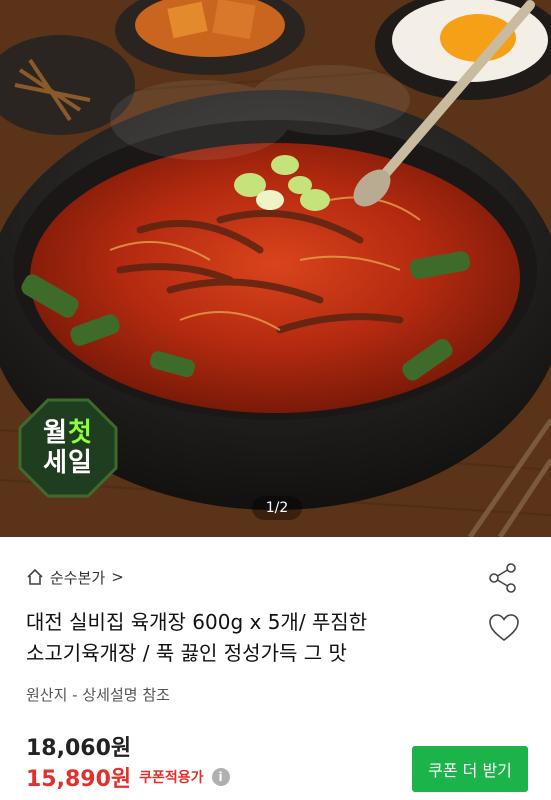  Describe the element at coordinates (117, 577) in the screenshot. I see `chevron-right-icon: >` at that location.